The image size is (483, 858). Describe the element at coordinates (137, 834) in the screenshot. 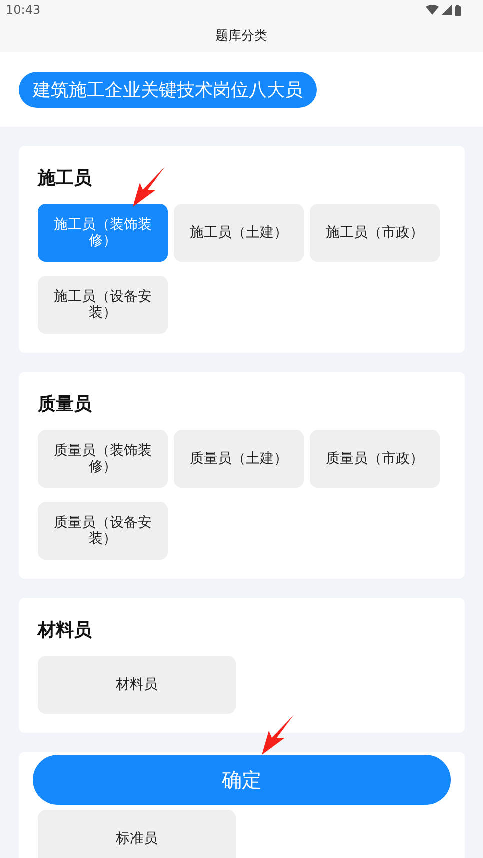

I see `option-button: 标准员` at that location.